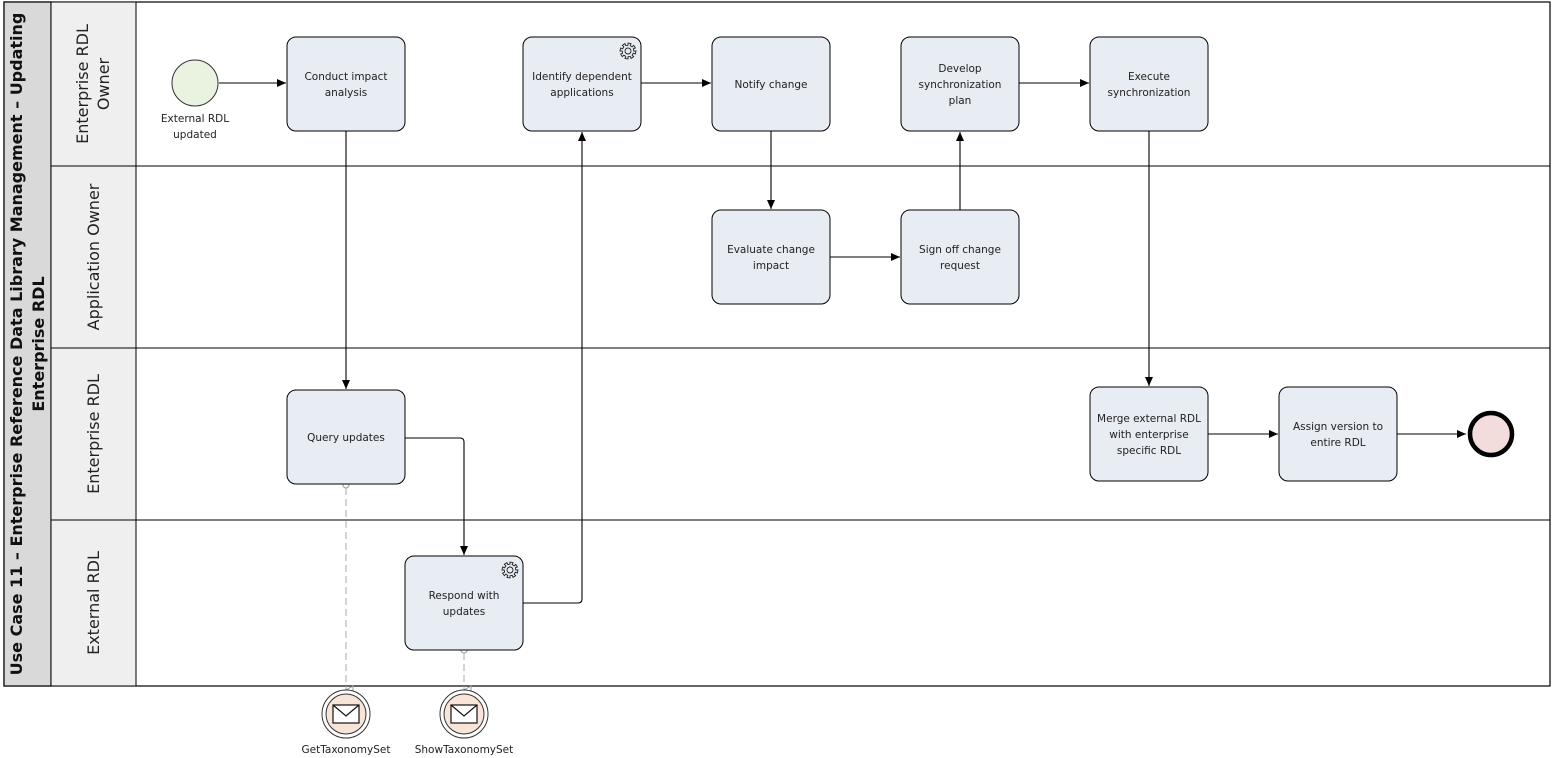 The height and width of the screenshot is (758, 1552). I want to click on task-label: Query updates, so click(346, 438).